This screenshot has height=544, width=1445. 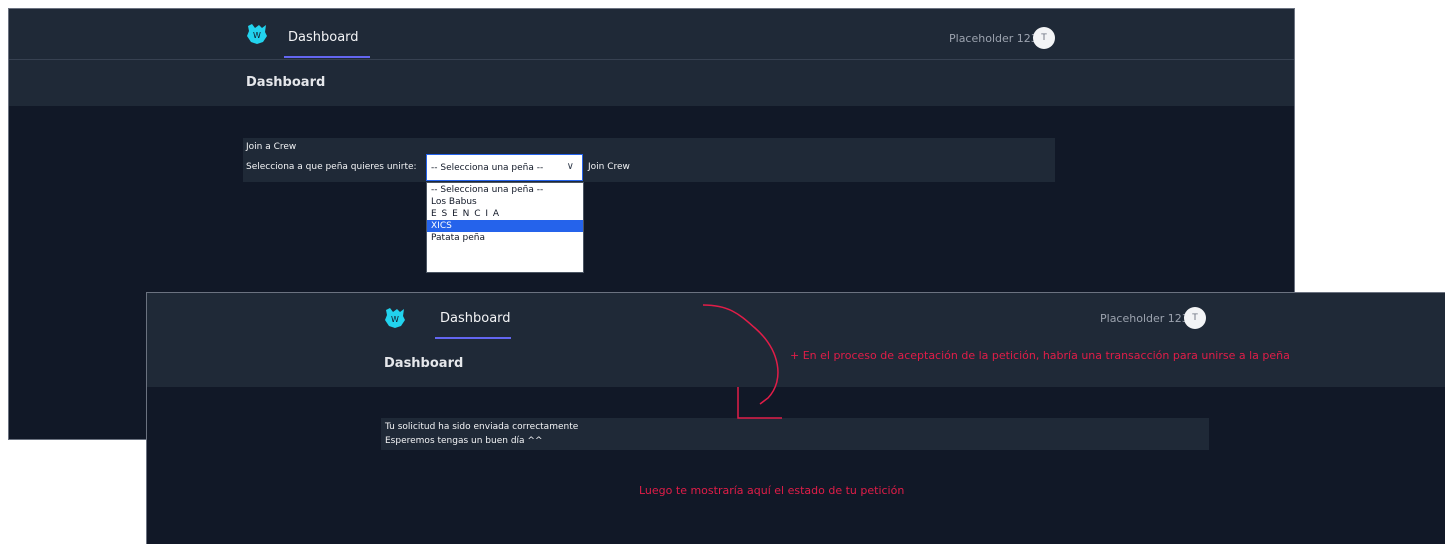 What do you see at coordinates (742, 361) in the screenshot?
I see `annotation-arrow-icon` at bounding box center [742, 361].